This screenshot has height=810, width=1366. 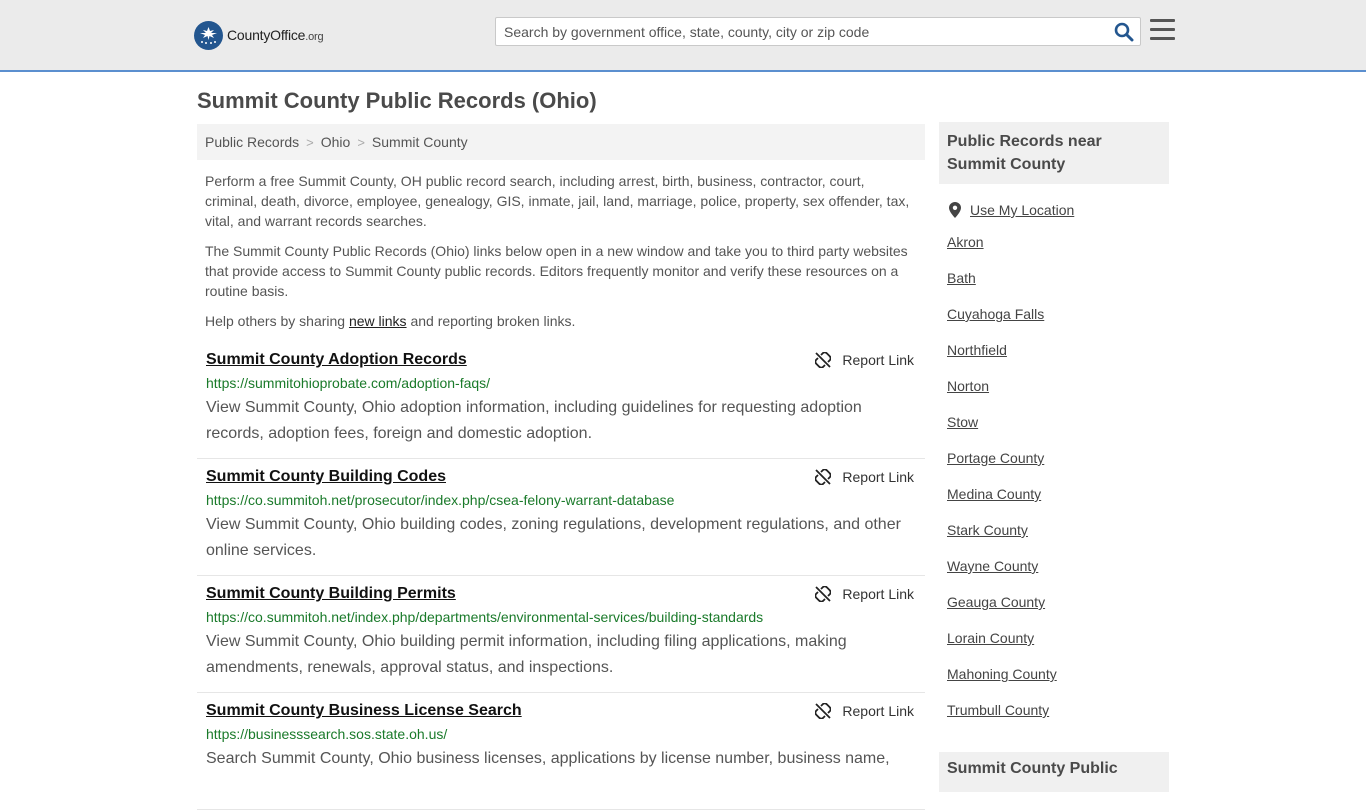 I want to click on search-icon, so click(x=1124, y=32).